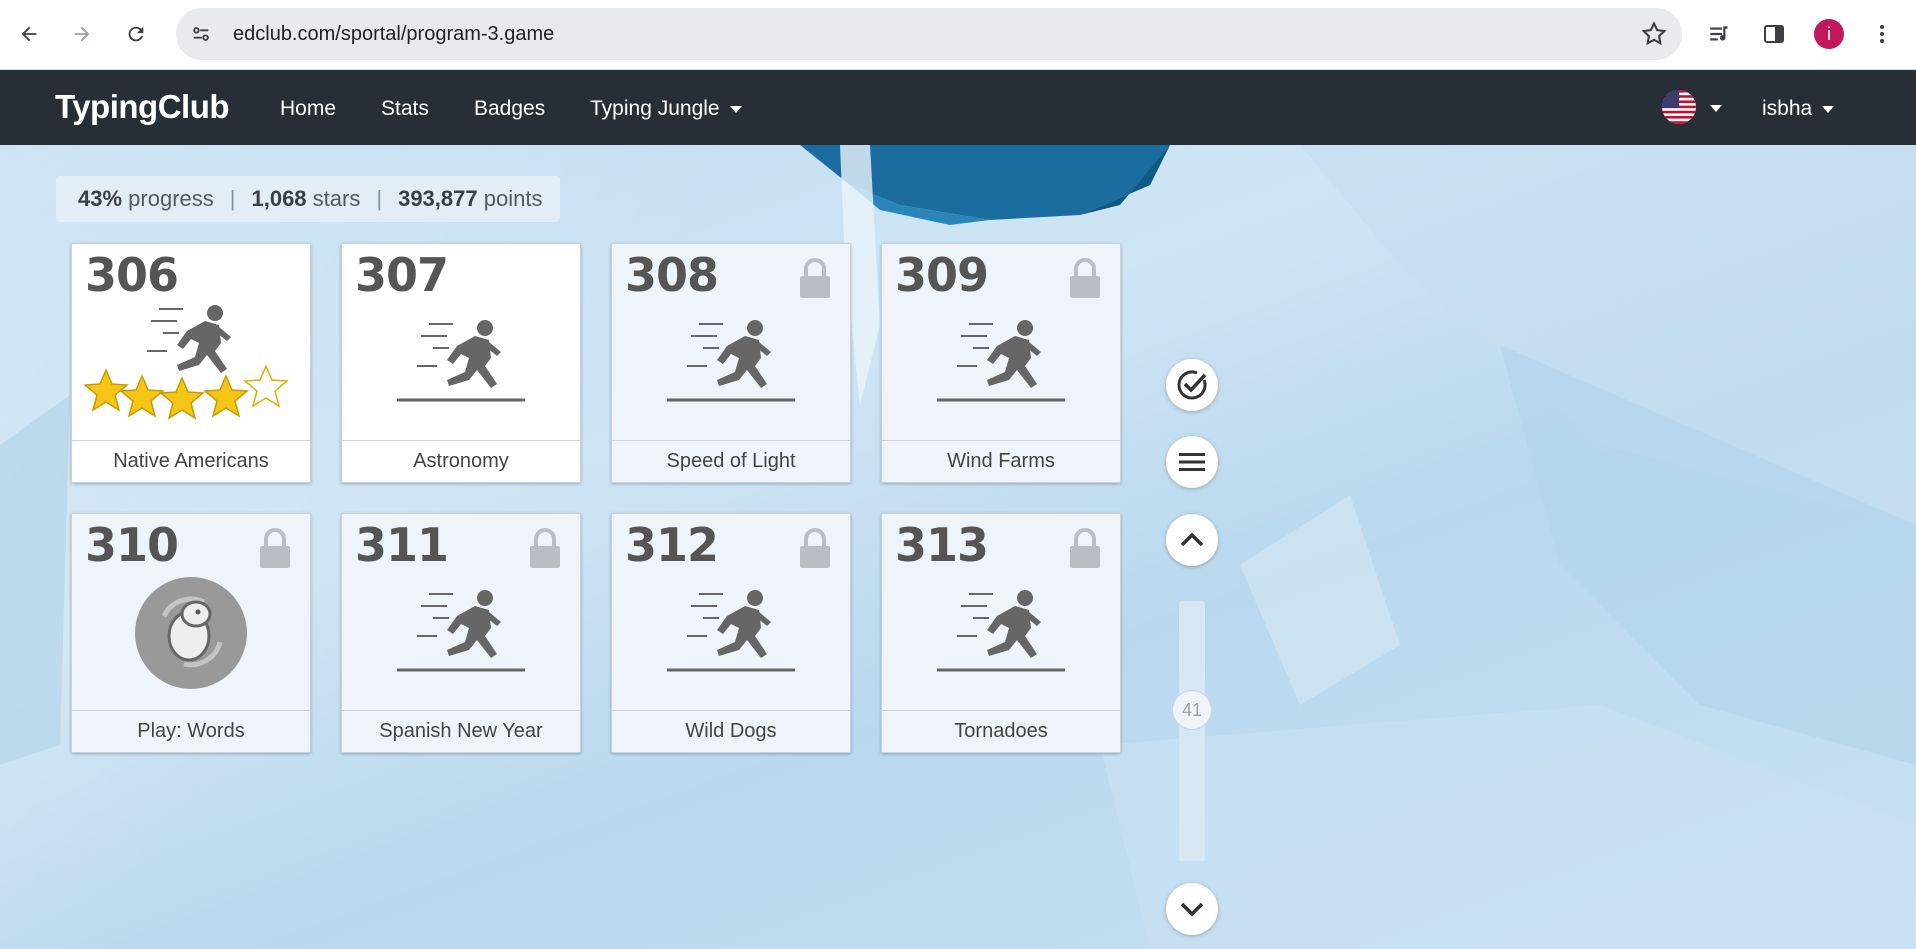 Image resolution: width=1916 pixels, height=949 pixels. I want to click on media-control-icon, so click(1720, 34).